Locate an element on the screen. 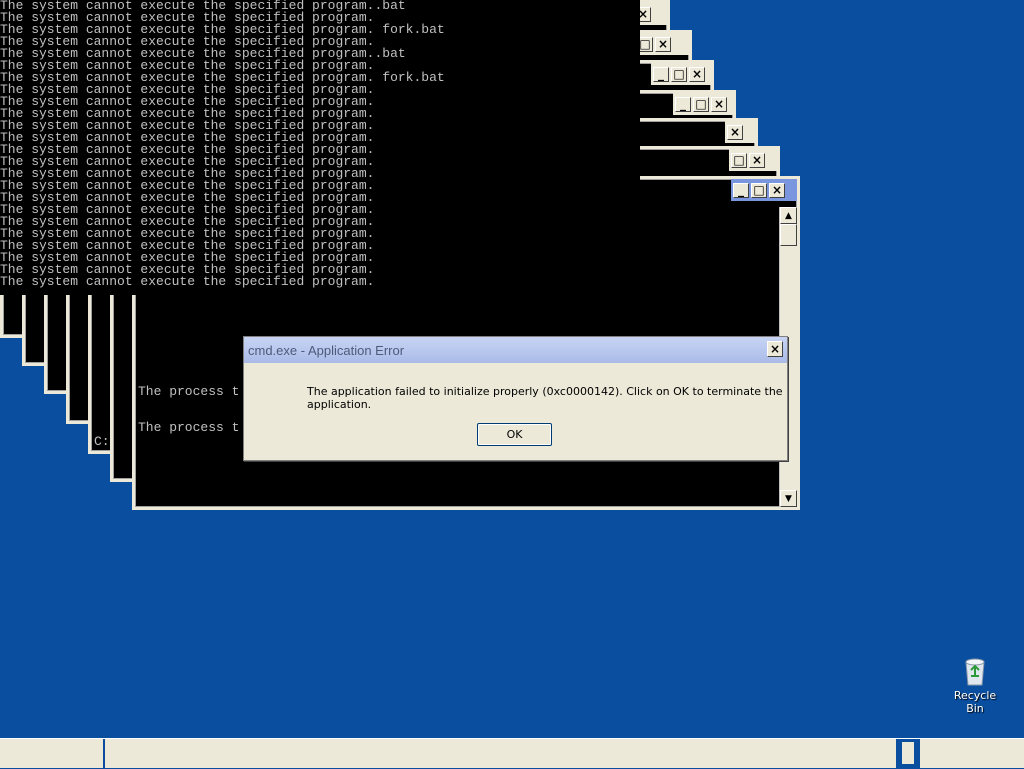  window-controls: × is located at coordinates (740, 132).